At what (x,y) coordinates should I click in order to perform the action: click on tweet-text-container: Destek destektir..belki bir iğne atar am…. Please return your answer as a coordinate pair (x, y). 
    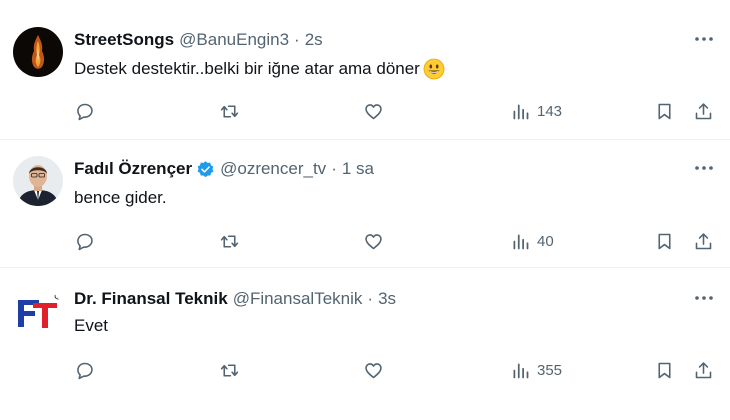
    Looking at the image, I should click on (259, 69).